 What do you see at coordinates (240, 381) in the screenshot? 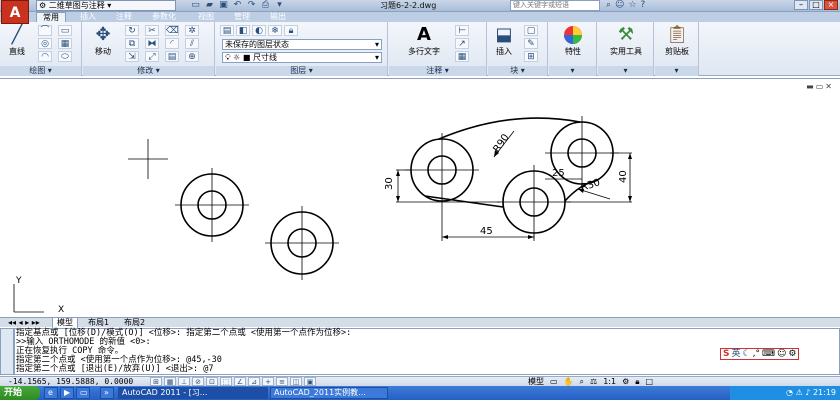
I see `otrack-toggle-icon: ∠` at bounding box center [240, 381].